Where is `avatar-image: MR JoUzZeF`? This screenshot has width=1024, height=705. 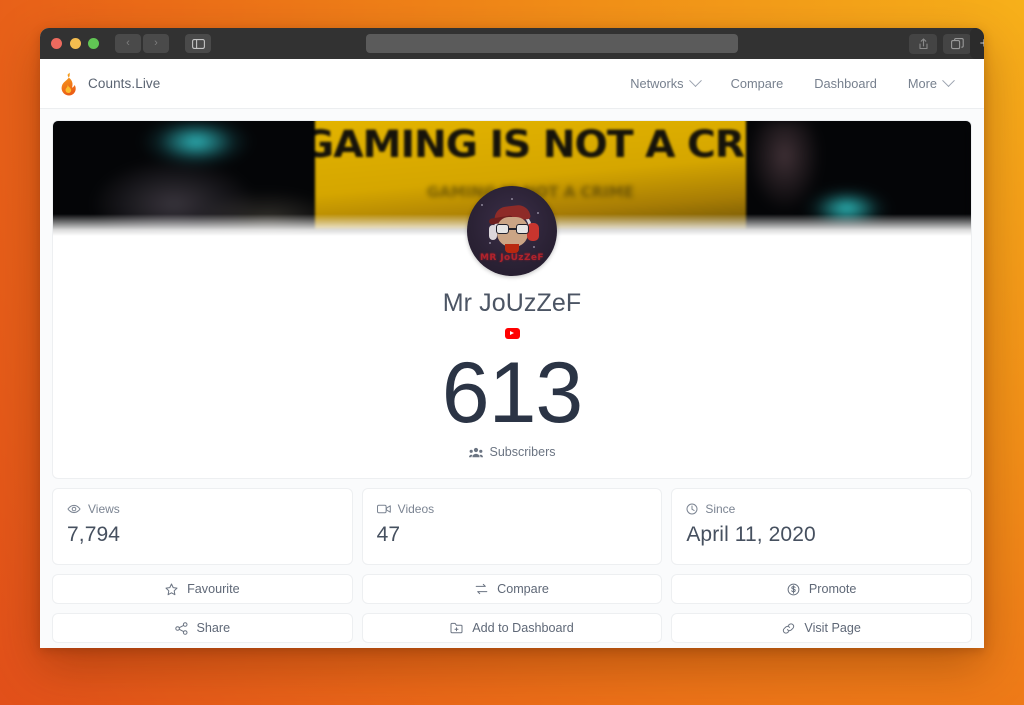
avatar-image: MR JoUzZeF is located at coordinates (512, 231).